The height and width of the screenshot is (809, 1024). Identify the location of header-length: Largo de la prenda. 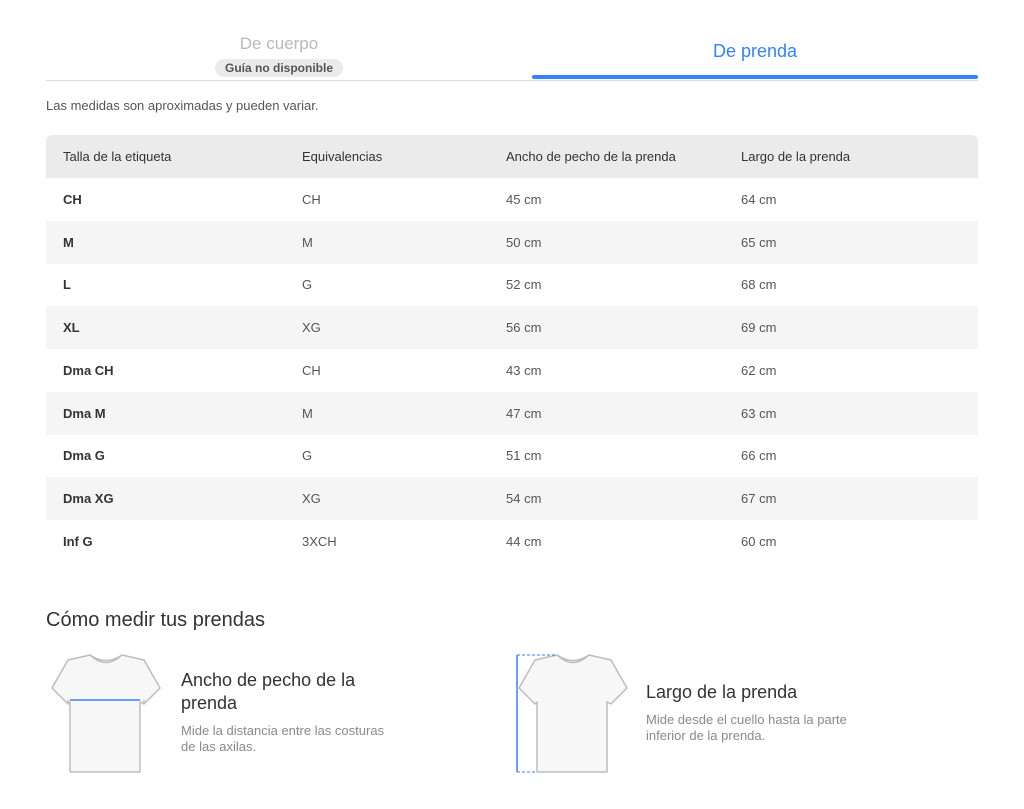
(796, 156).